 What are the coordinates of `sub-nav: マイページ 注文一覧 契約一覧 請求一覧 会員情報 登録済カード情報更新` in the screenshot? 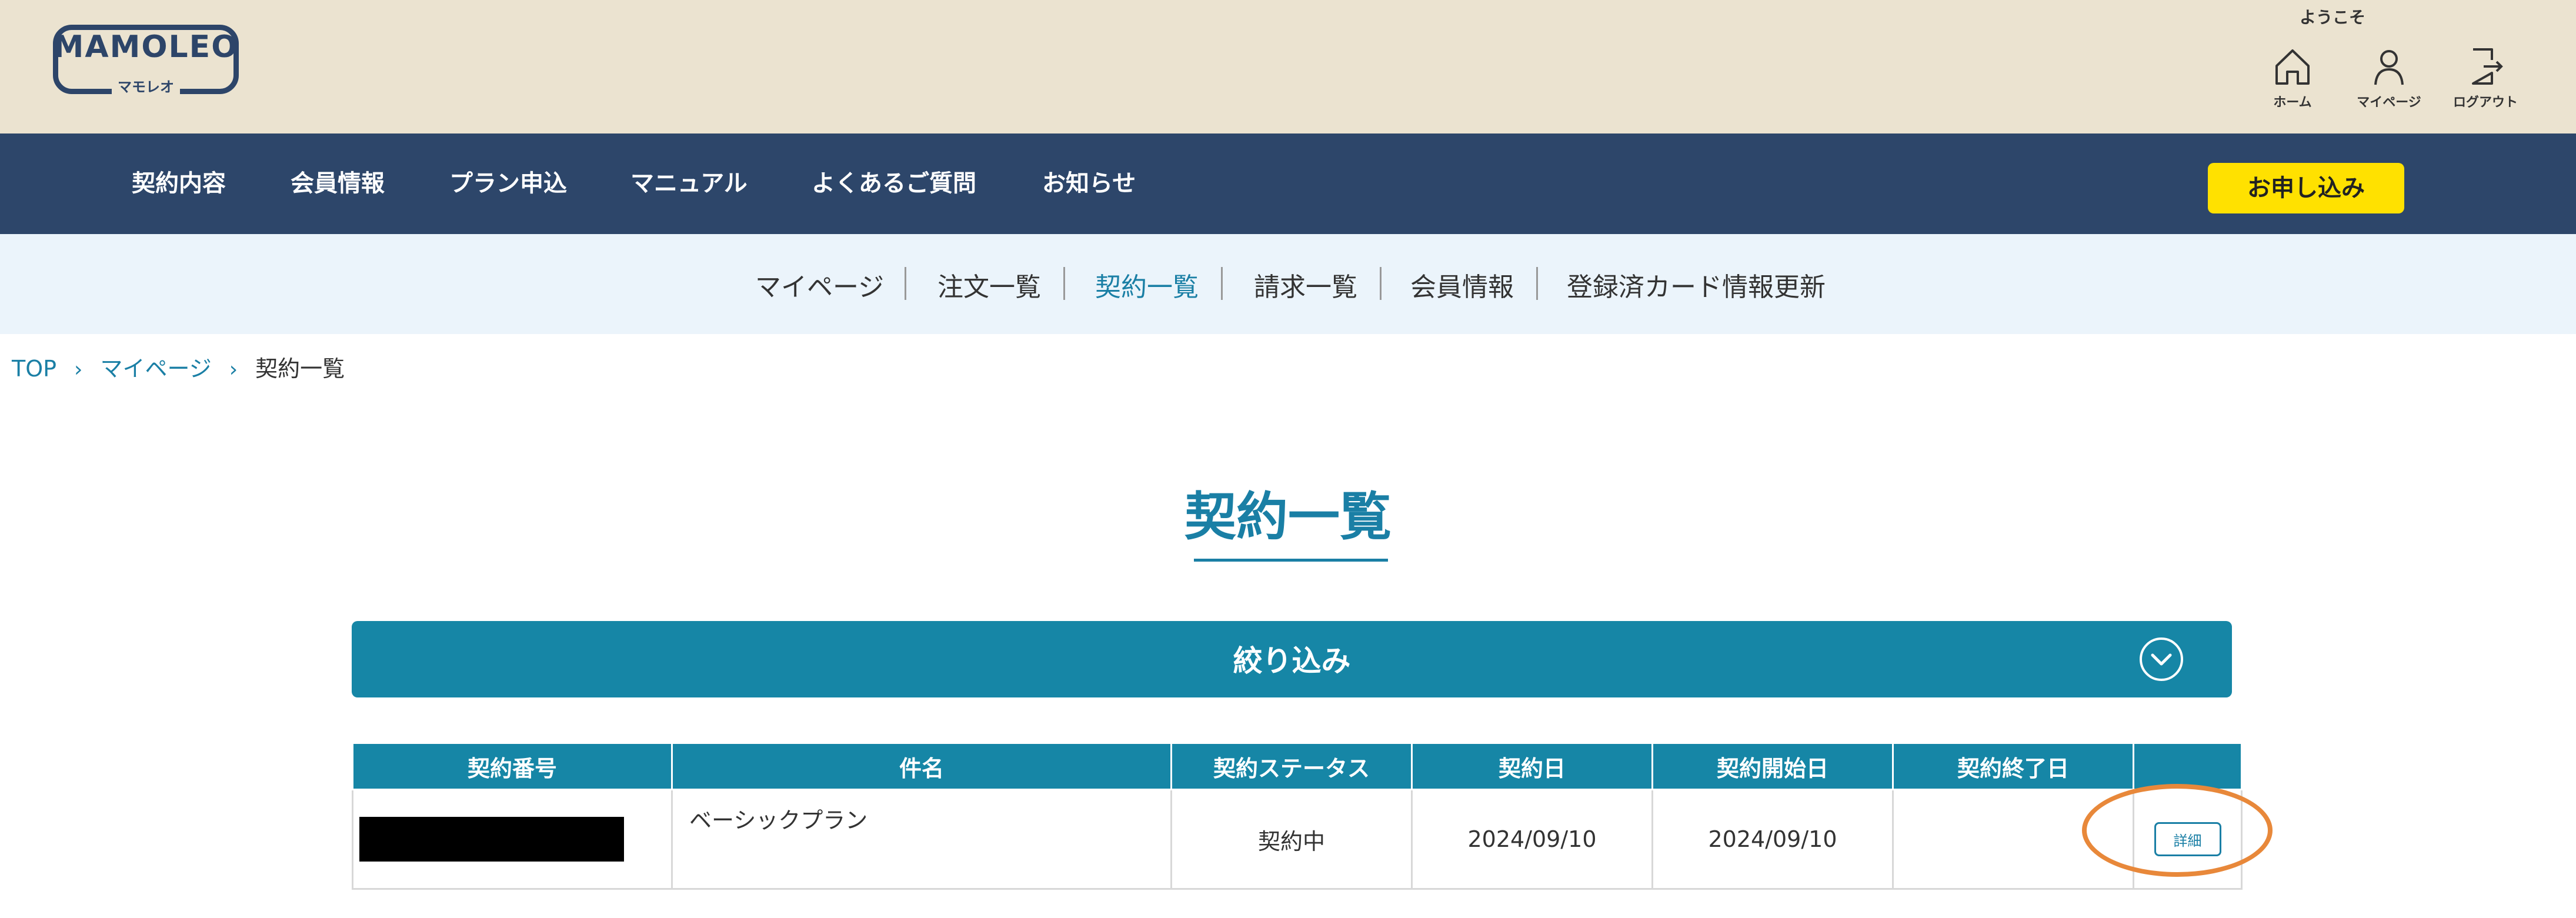 It's located at (1288, 284).